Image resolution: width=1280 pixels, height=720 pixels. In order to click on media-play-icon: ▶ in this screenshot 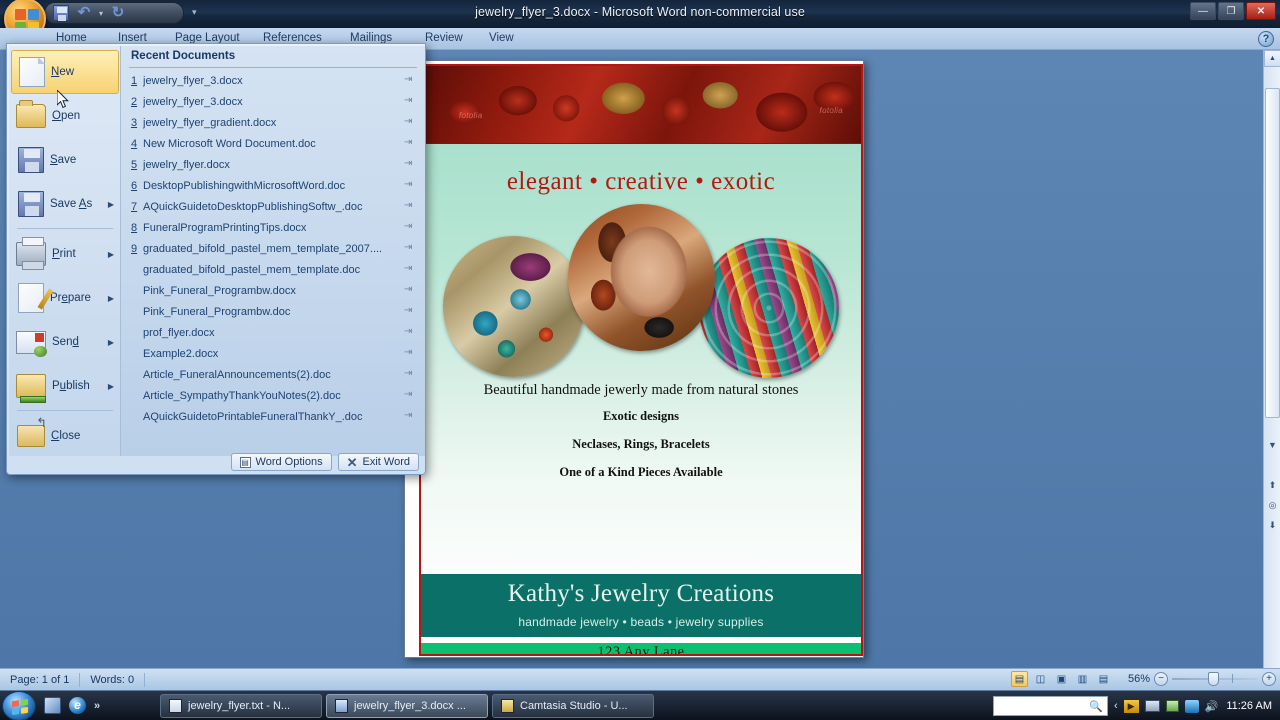, I will do `click(1131, 706)`.